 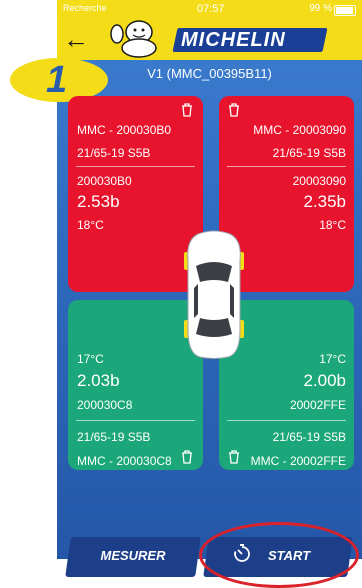 I want to click on sensor-name: MMC - 200030B0, so click(x=124, y=130).